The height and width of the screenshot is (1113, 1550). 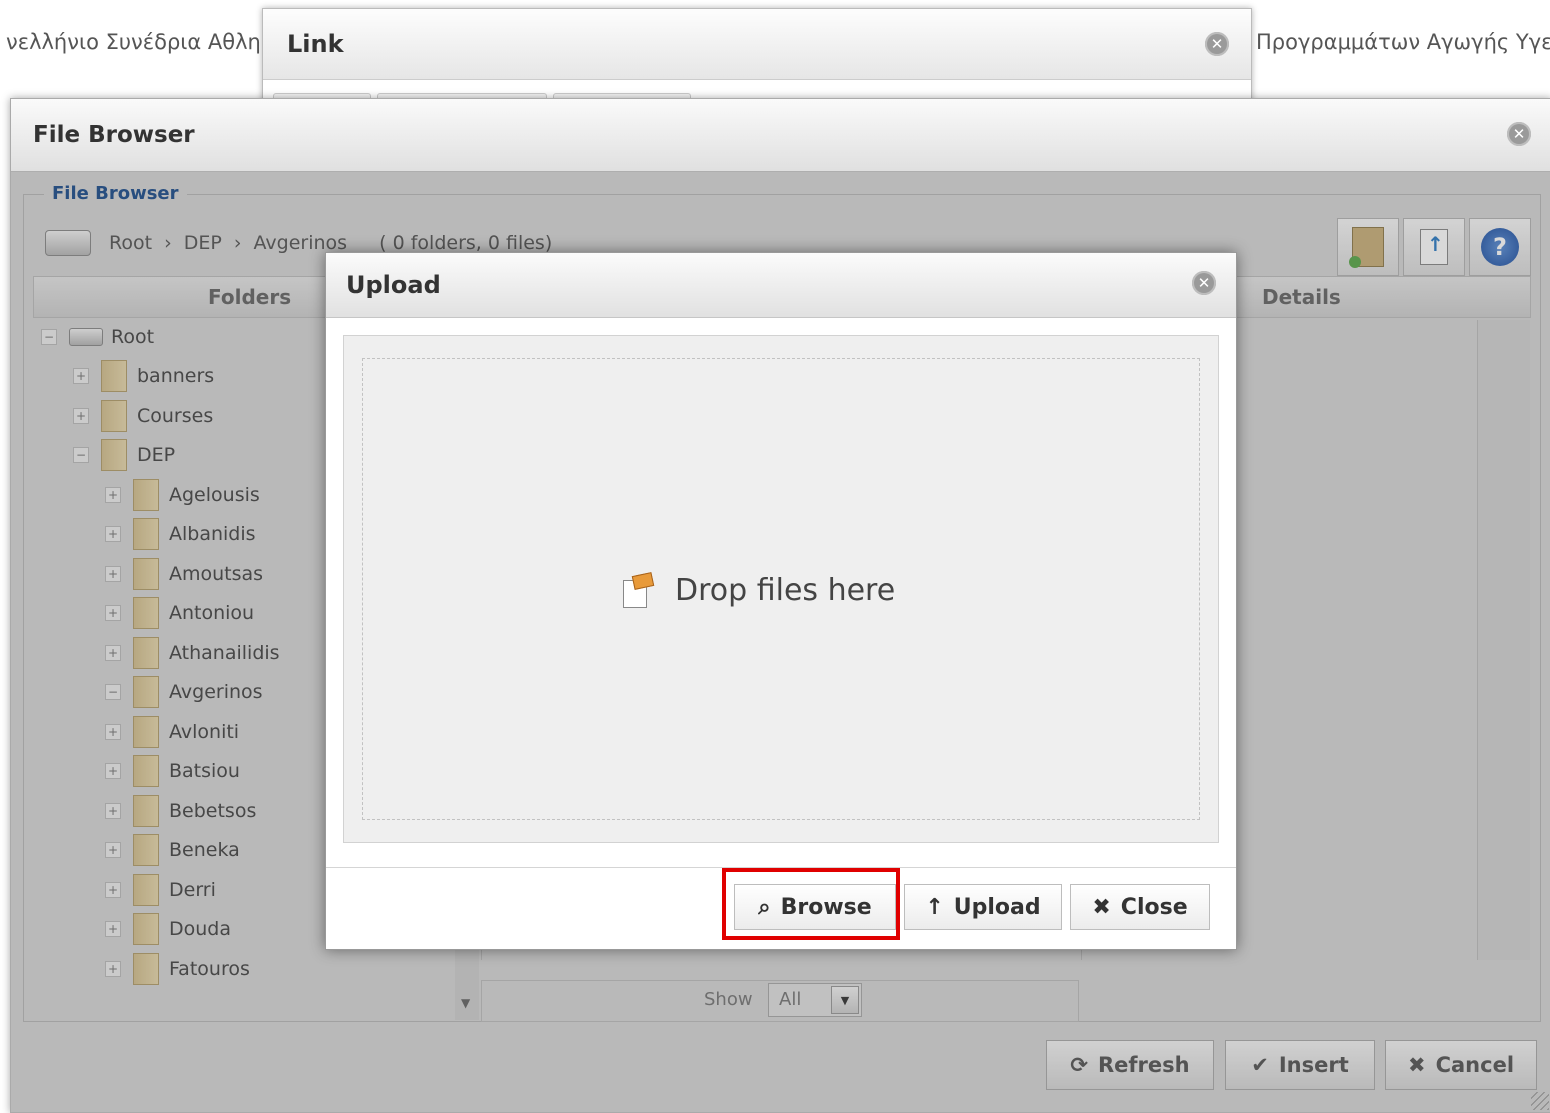 What do you see at coordinates (1204, 283) in the screenshot?
I see `upload-dialog-close-icon: ✕` at bounding box center [1204, 283].